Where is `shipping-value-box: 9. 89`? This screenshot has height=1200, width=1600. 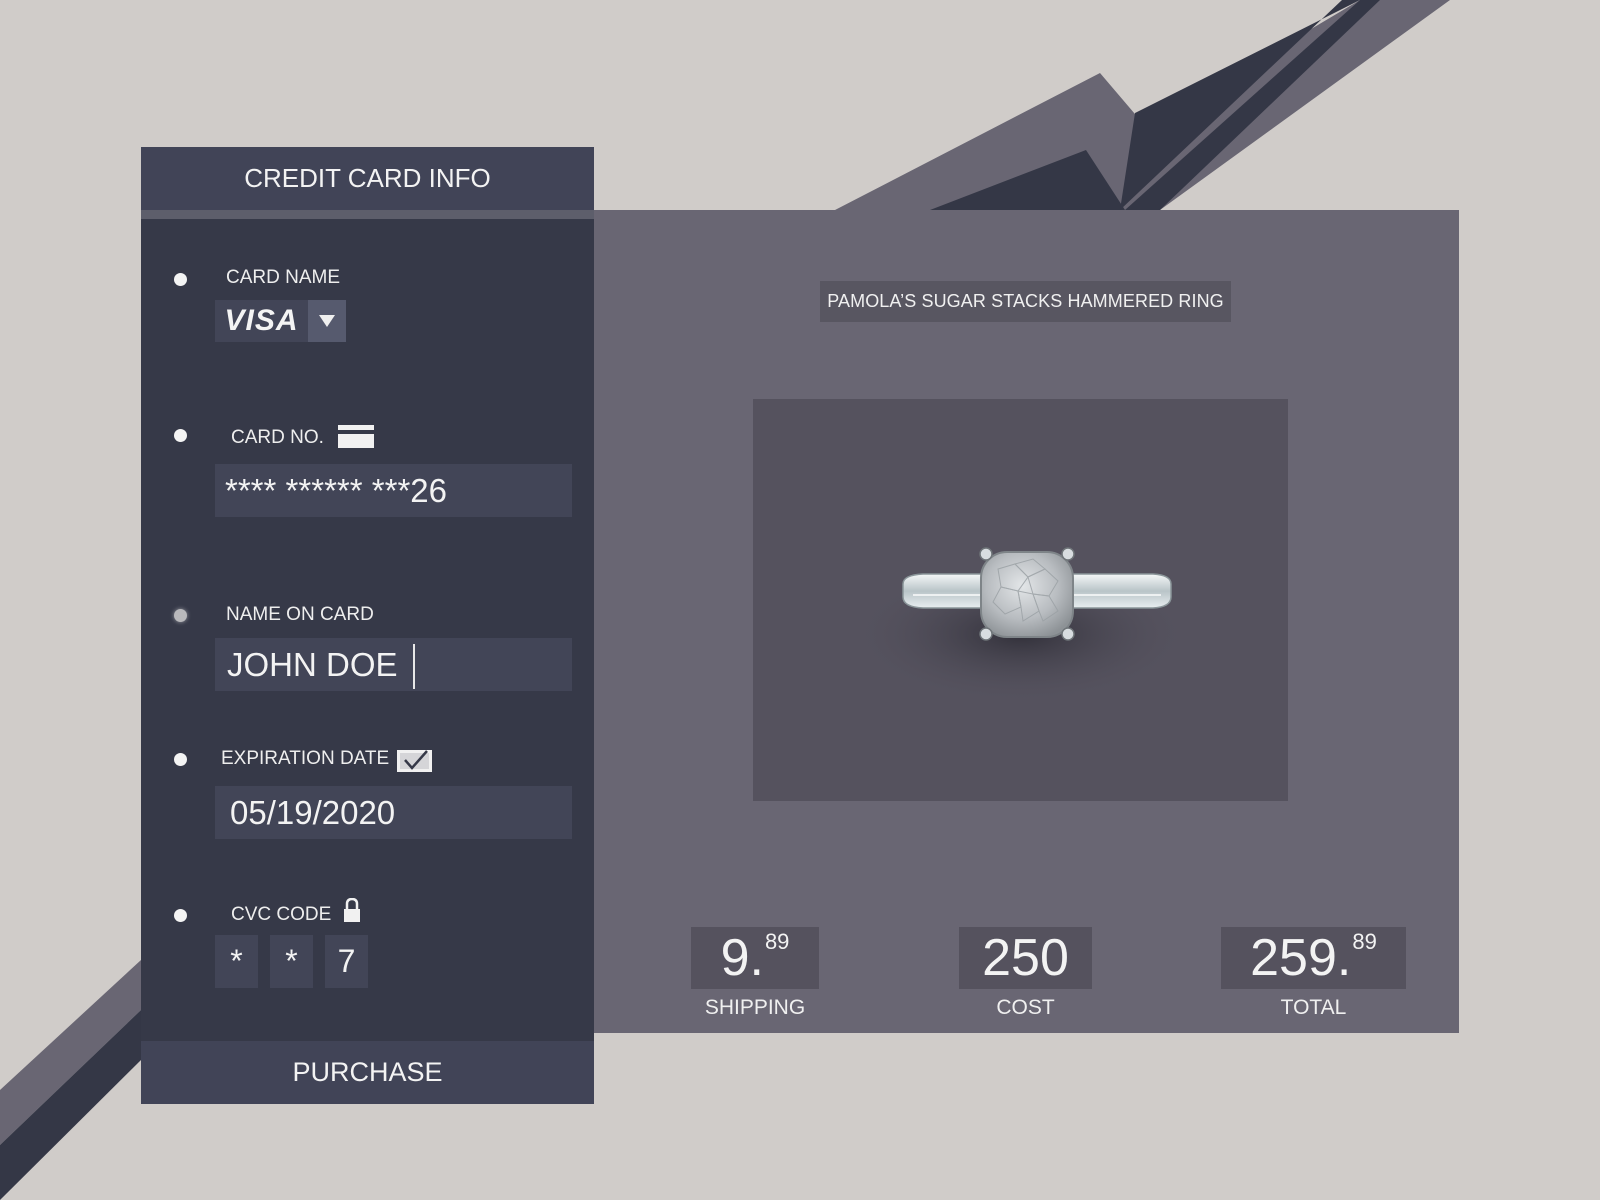
shipping-value-box: 9. 89 is located at coordinates (755, 958).